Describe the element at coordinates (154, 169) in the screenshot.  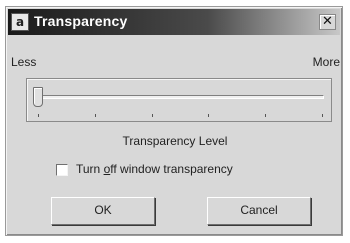
I see `checkbox-label: Turn off window transparency` at that location.